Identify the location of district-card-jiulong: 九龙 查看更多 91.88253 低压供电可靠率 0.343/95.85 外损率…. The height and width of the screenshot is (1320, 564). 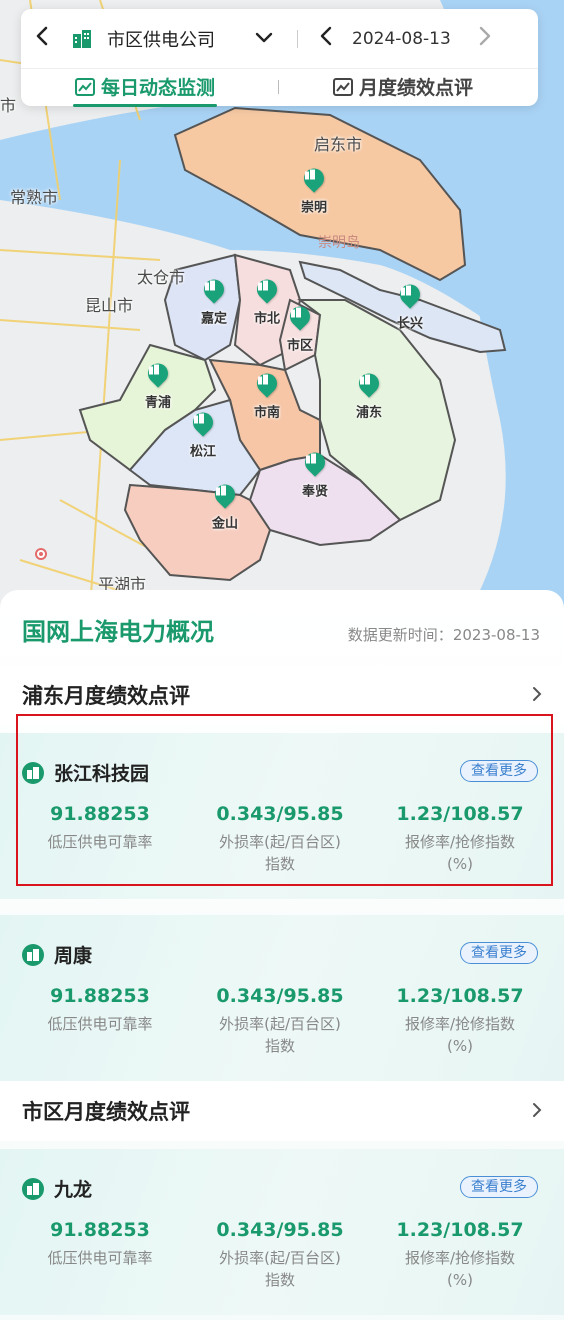
(282, 1232).